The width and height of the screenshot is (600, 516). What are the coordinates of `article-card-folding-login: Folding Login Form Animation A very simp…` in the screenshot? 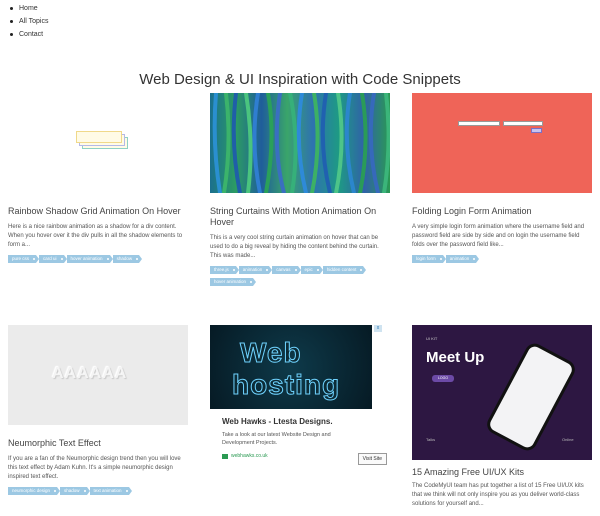 It's located at (502, 178).